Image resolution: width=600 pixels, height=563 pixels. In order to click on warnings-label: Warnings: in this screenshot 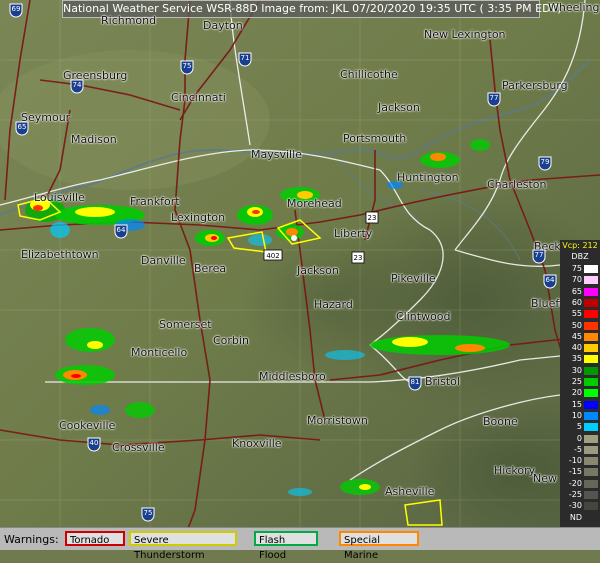, I will do `click(31, 539)`.